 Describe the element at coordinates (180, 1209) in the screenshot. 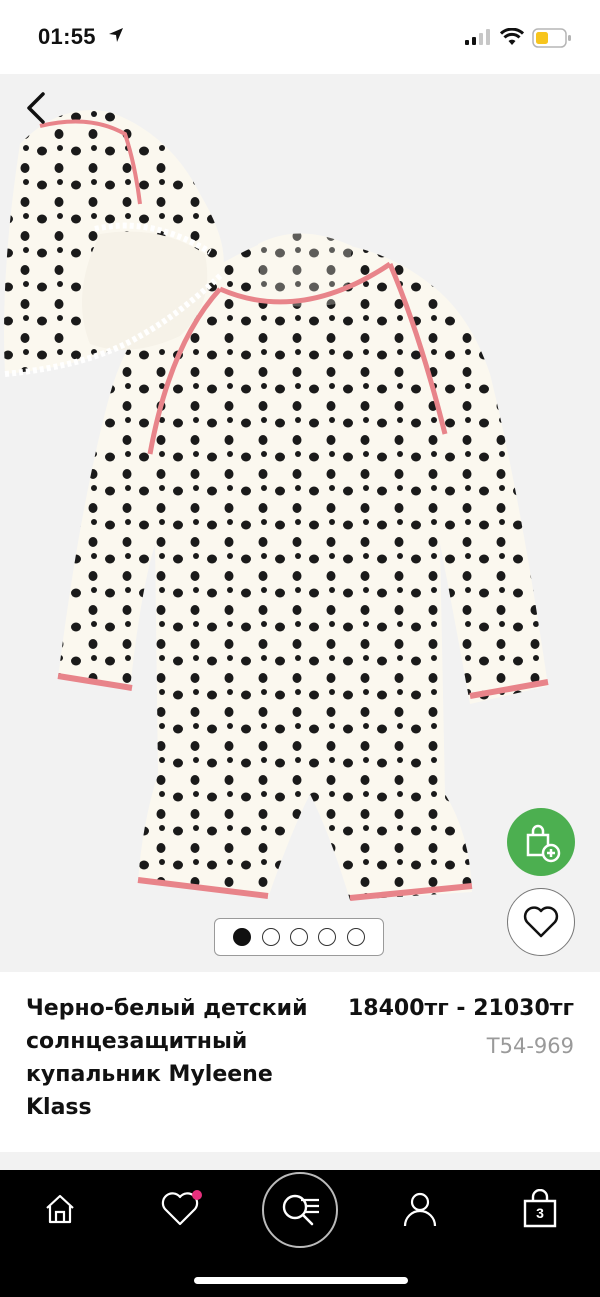

I see `tab-favorites` at that location.